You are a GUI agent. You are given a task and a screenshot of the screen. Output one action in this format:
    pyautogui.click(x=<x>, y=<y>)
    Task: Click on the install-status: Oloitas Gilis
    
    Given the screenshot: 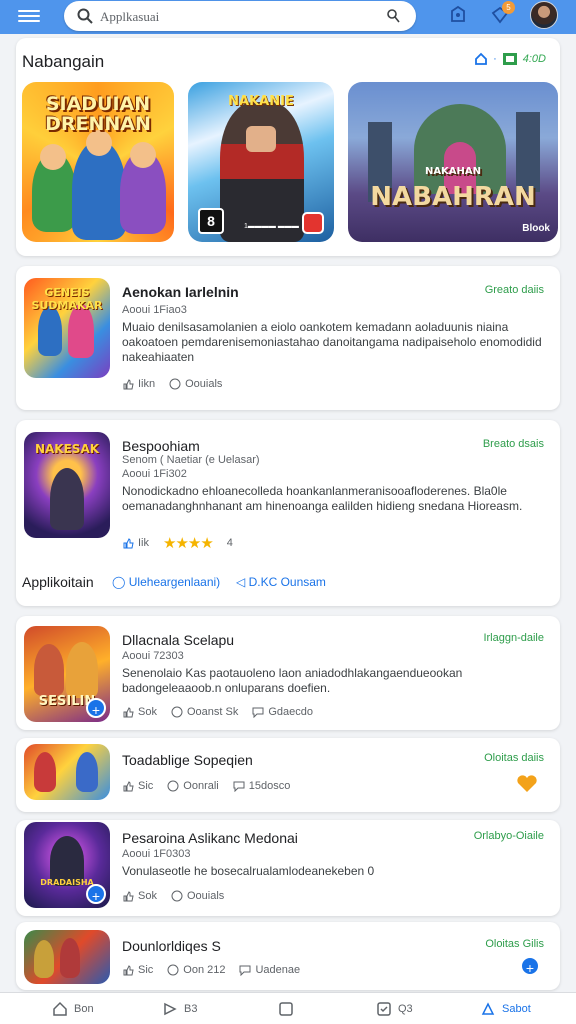 What is the action you would take?
    pyautogui.click(x=514, y=944)
    